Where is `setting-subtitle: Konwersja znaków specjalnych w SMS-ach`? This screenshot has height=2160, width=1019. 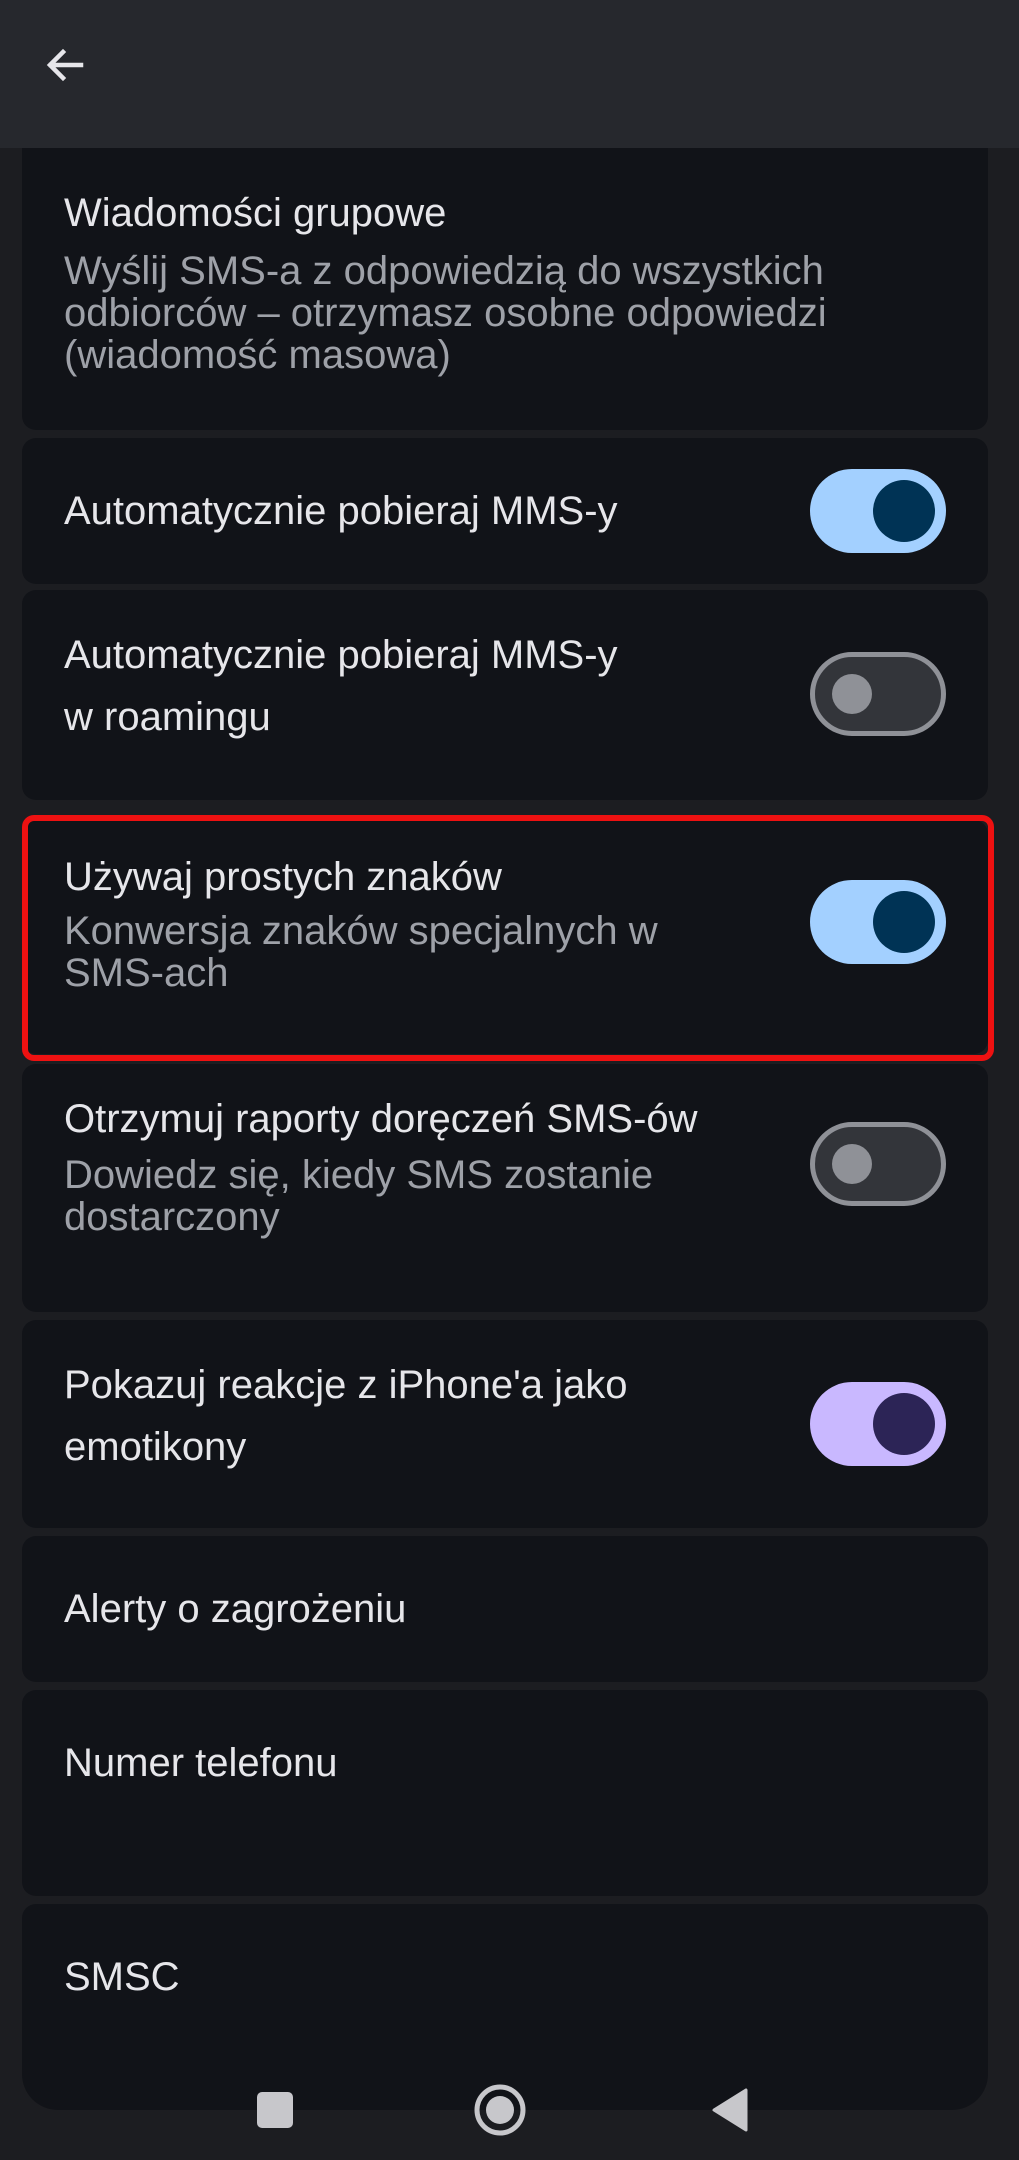 setting-subtitle: Konwersja znaków specjalnych w SMS-ach is located at coordinates (361, 952).